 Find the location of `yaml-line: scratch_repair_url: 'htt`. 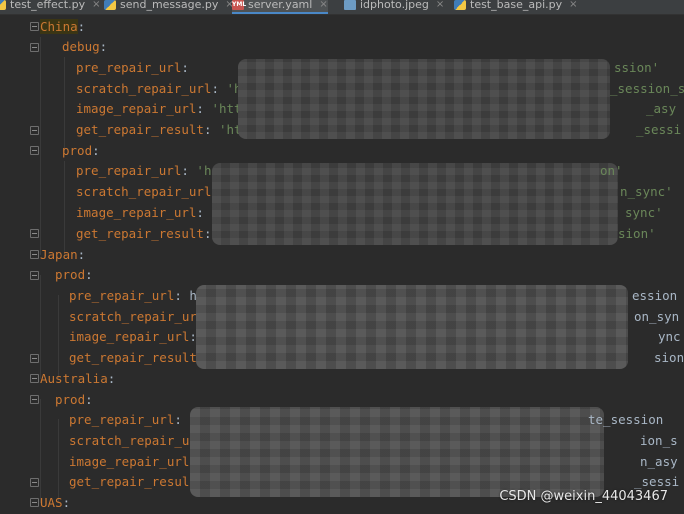

yaml-line: scratch_repair_url: 'htt is located at coordinates (166, 89).